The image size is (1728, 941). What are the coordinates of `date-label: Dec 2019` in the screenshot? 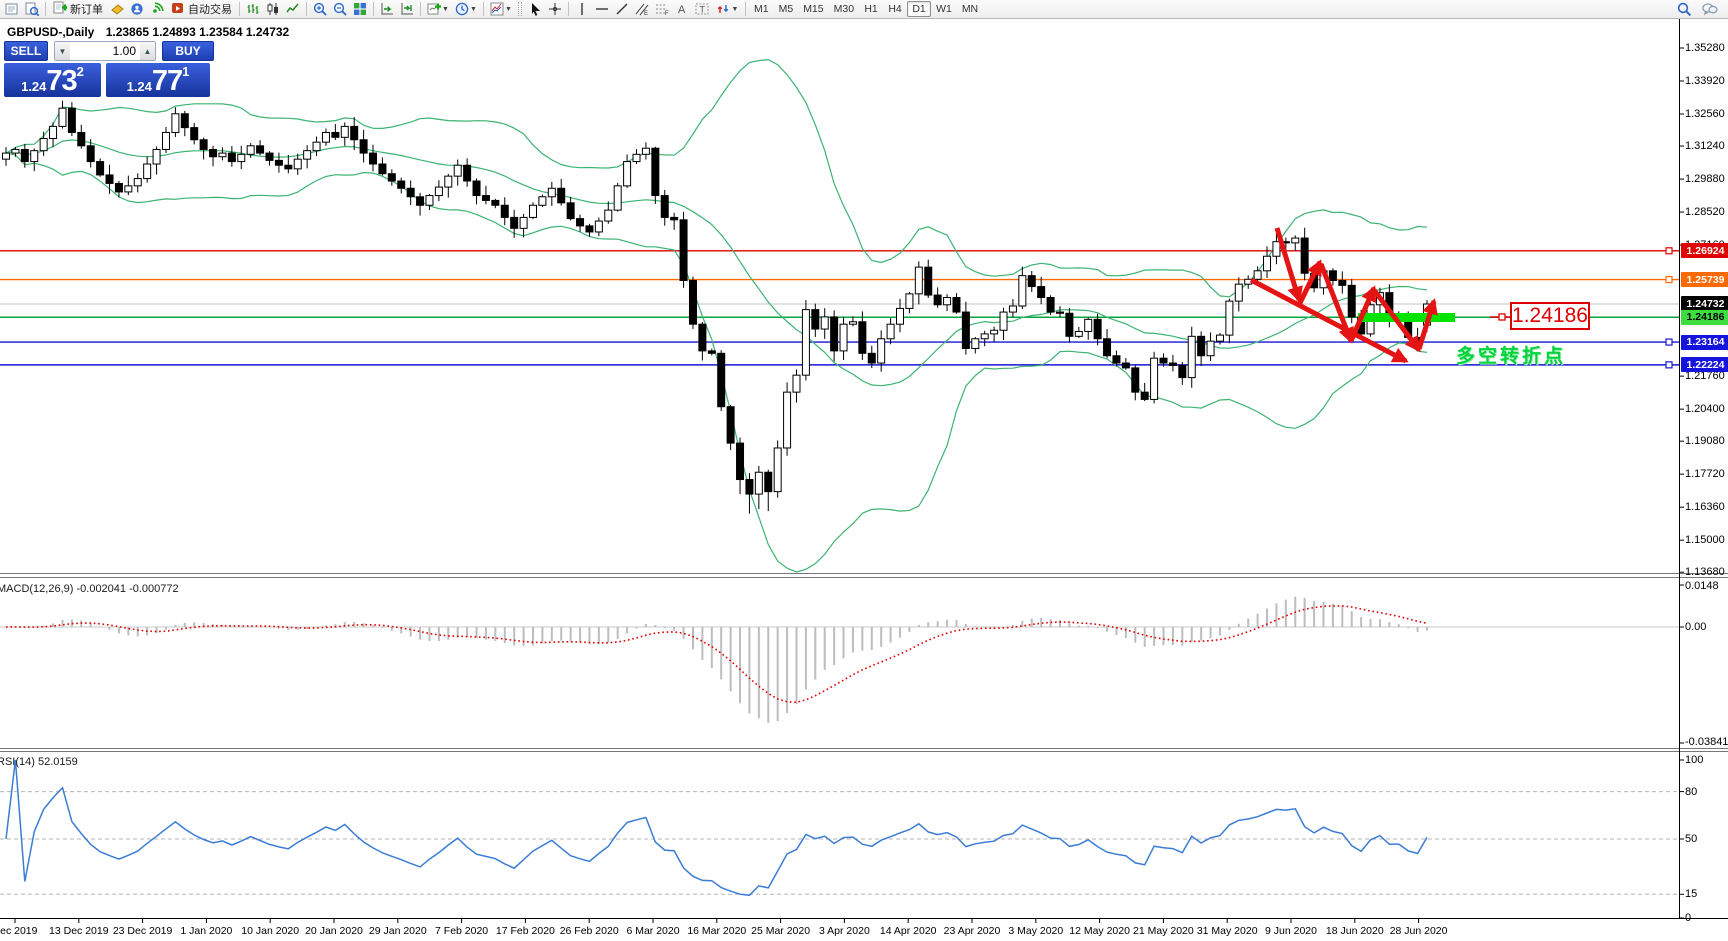 It's located at (19, 931).